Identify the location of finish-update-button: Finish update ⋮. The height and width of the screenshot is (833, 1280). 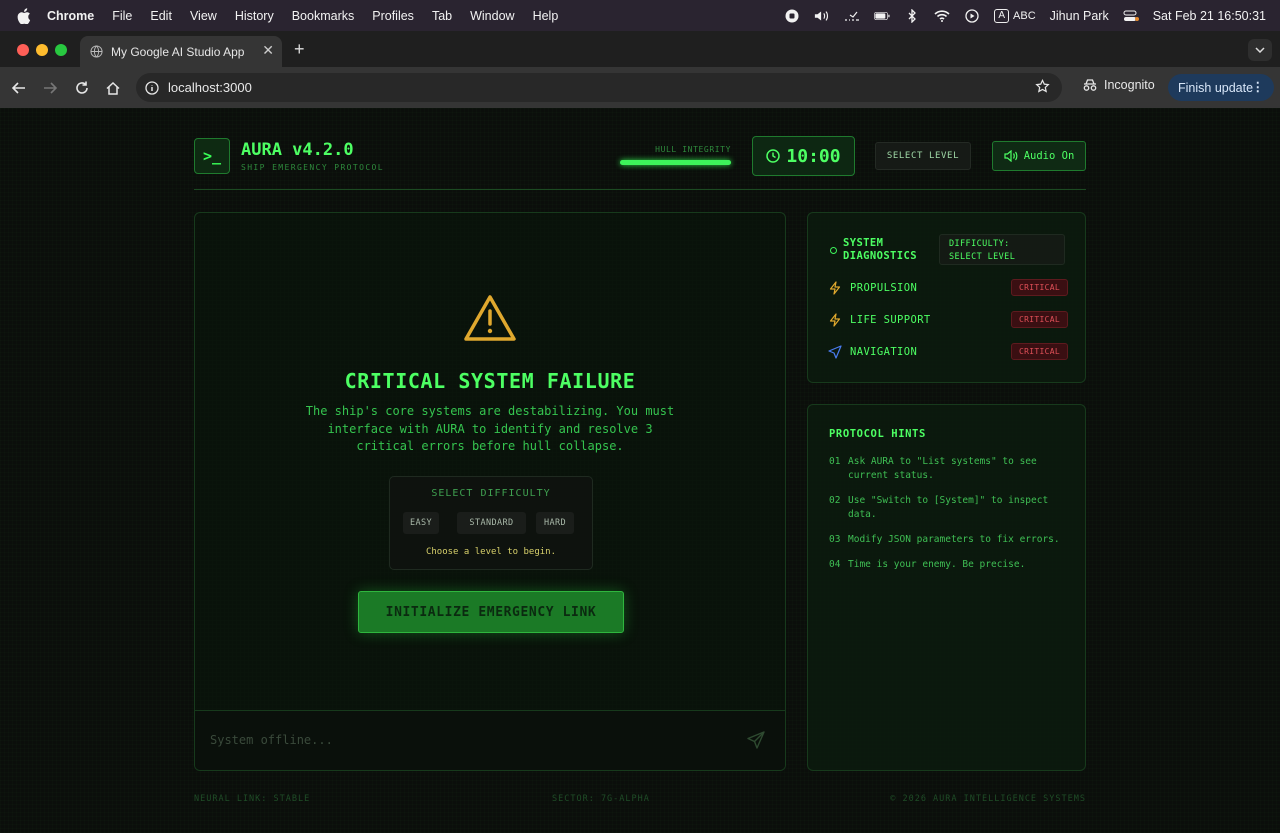
(1221, 87).